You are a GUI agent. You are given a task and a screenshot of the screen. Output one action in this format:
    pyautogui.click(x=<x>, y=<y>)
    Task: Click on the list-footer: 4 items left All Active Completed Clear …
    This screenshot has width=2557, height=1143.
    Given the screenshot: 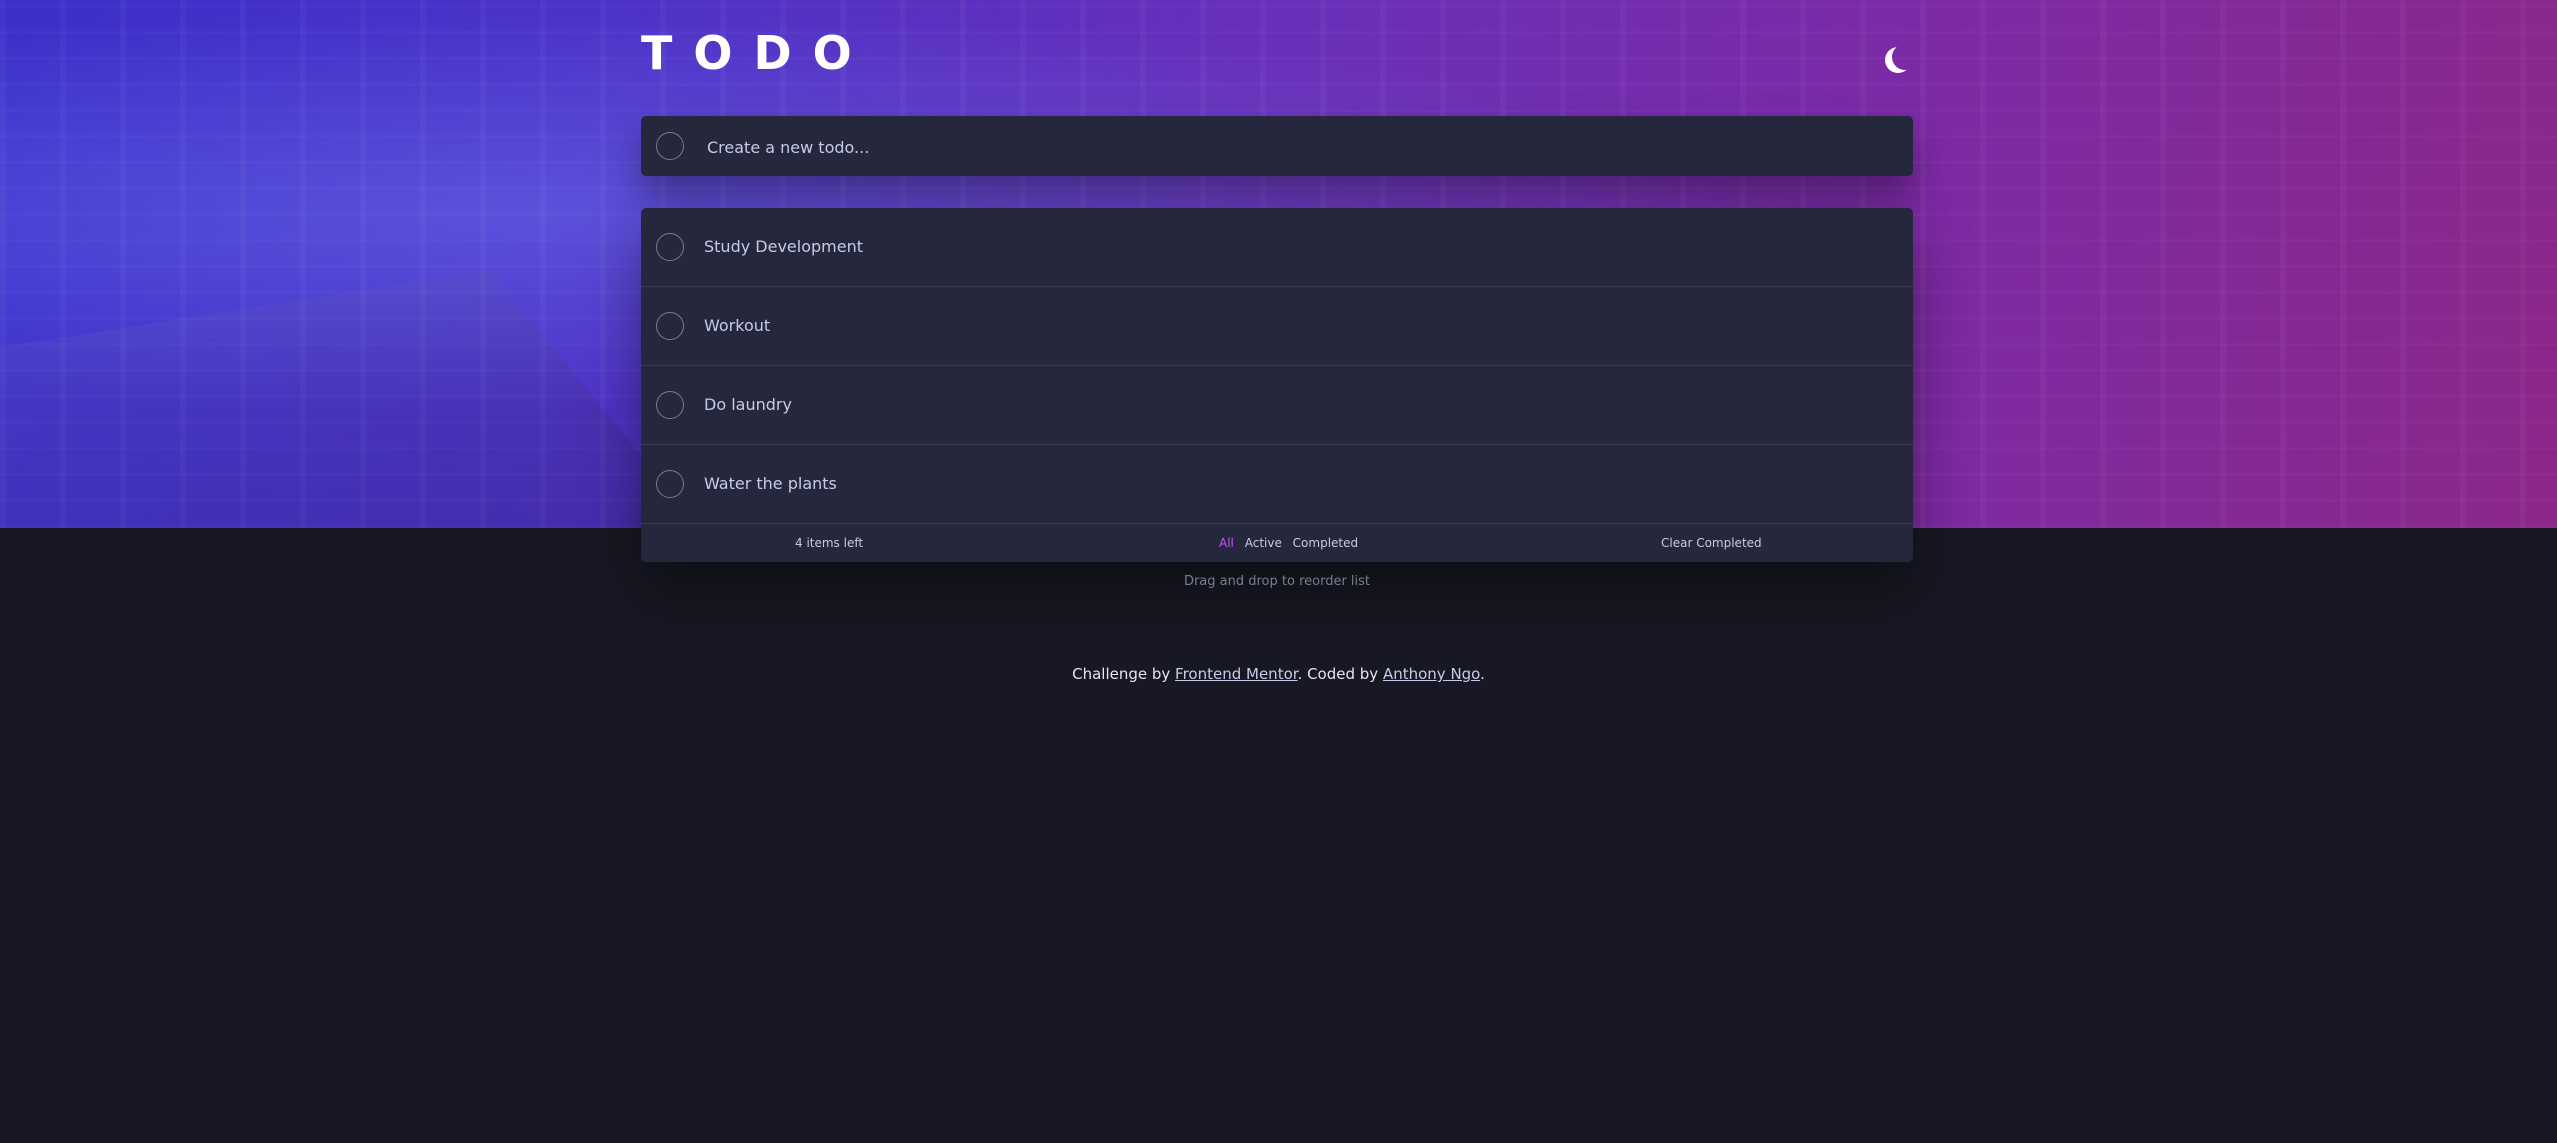 What is the action you would take?
    pyautogui.click(x=1277, y=543)
    